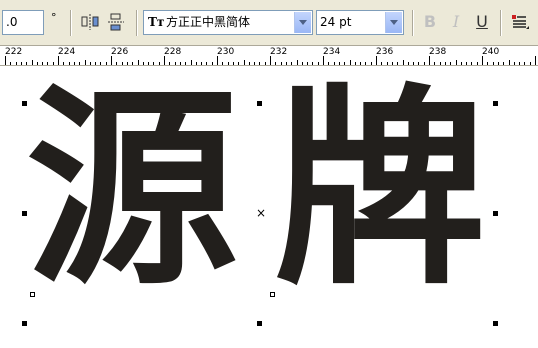  Describe the element at coordinates (332, 52) in the screenshot. I see `ruler-label: 234` at that location.